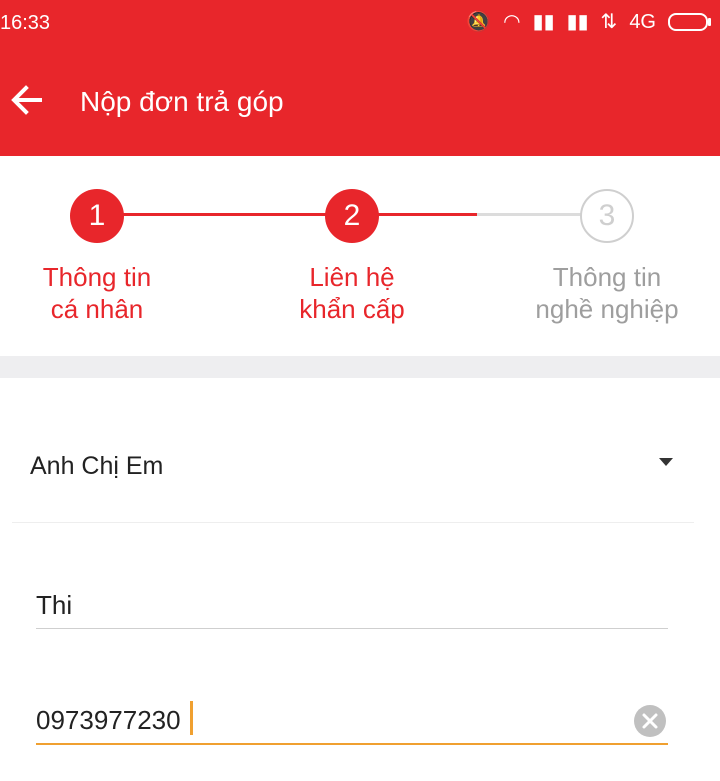  I want to click on network-type: 4G, so click(642, 22).